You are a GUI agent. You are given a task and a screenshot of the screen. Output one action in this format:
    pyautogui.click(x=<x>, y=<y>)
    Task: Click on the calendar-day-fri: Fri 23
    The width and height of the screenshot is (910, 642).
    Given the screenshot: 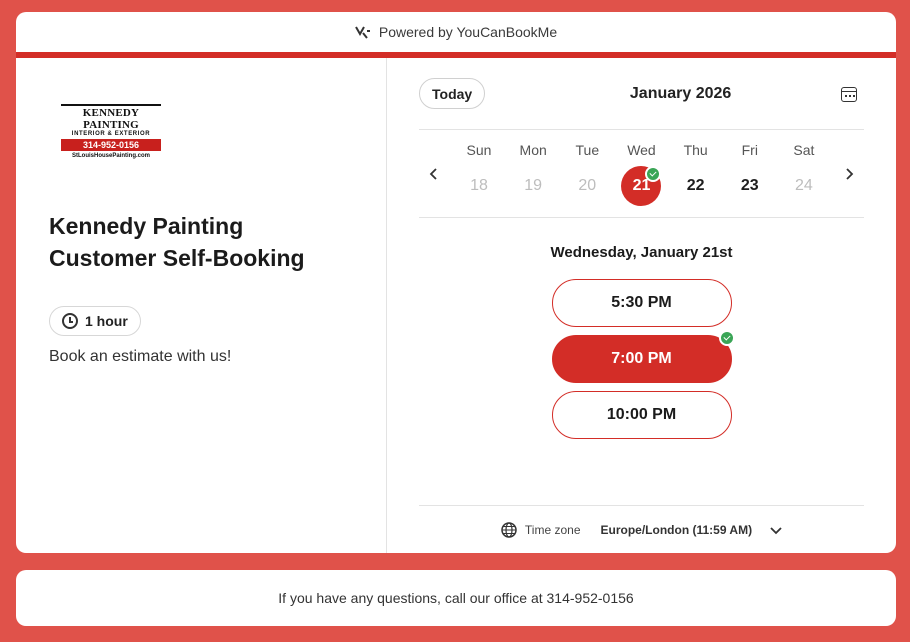 What is the action you would take?
    pyautogui.click(x=750, y=174)
    